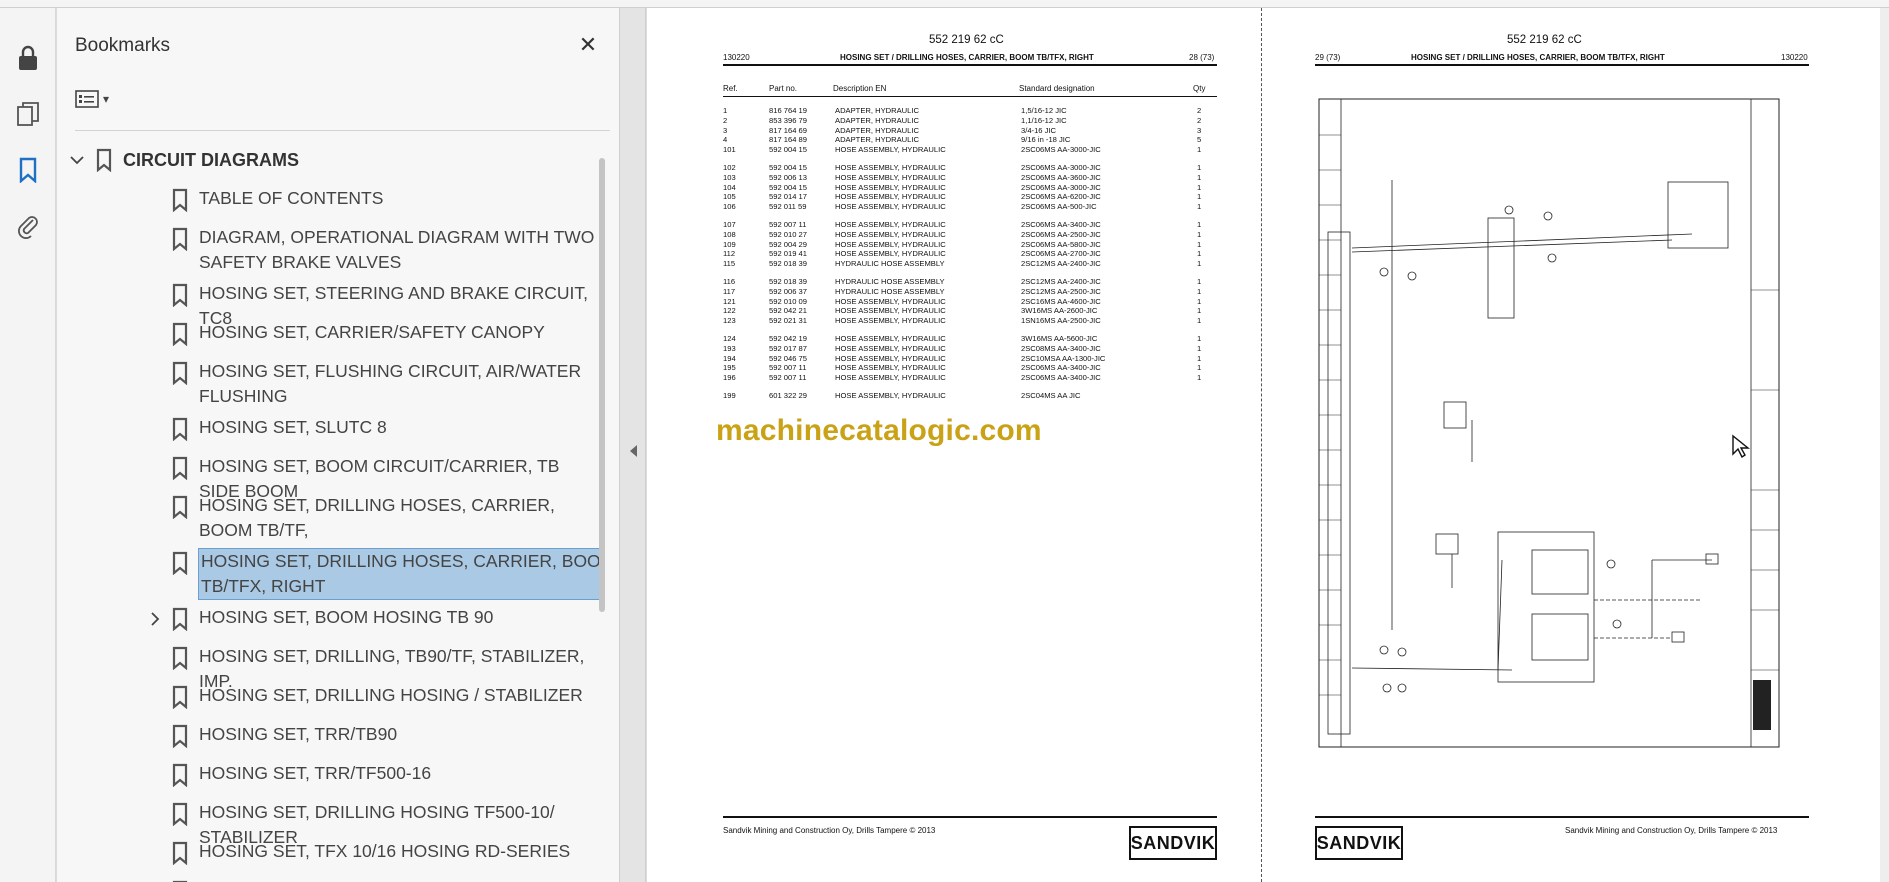 The width and height of the screenshot is (1889, 882). What do you see at coordinates (725, 130) in the screenshot?
I see `table-cell: 3` at bounding box center [725, 130].